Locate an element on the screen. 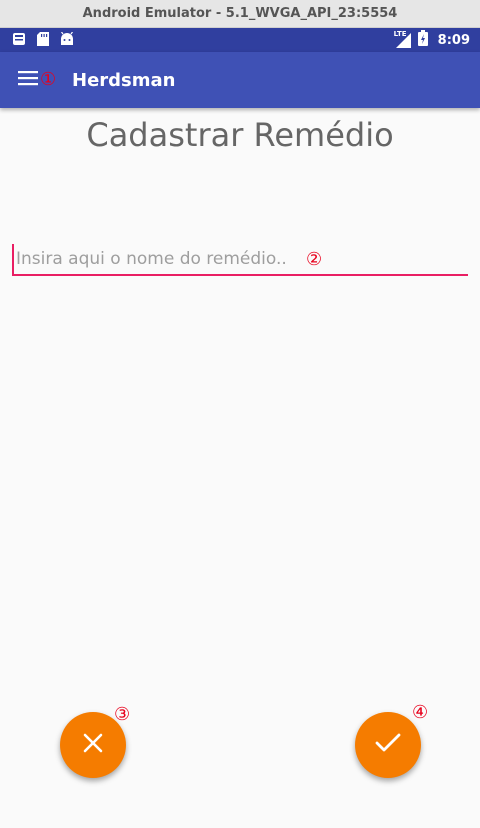 This screenshot has width=480, height=828. signal-icon: LTE is located at coordinates (403, 39).